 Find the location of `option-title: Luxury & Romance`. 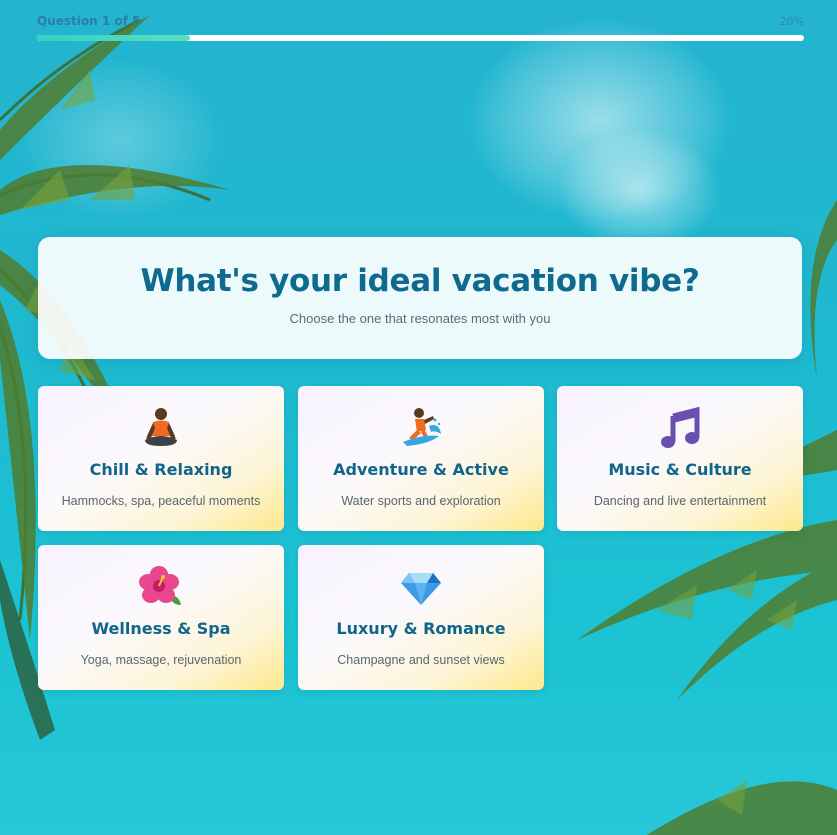

option-title: Luxury & Romance is located at coordinates (421, 628).